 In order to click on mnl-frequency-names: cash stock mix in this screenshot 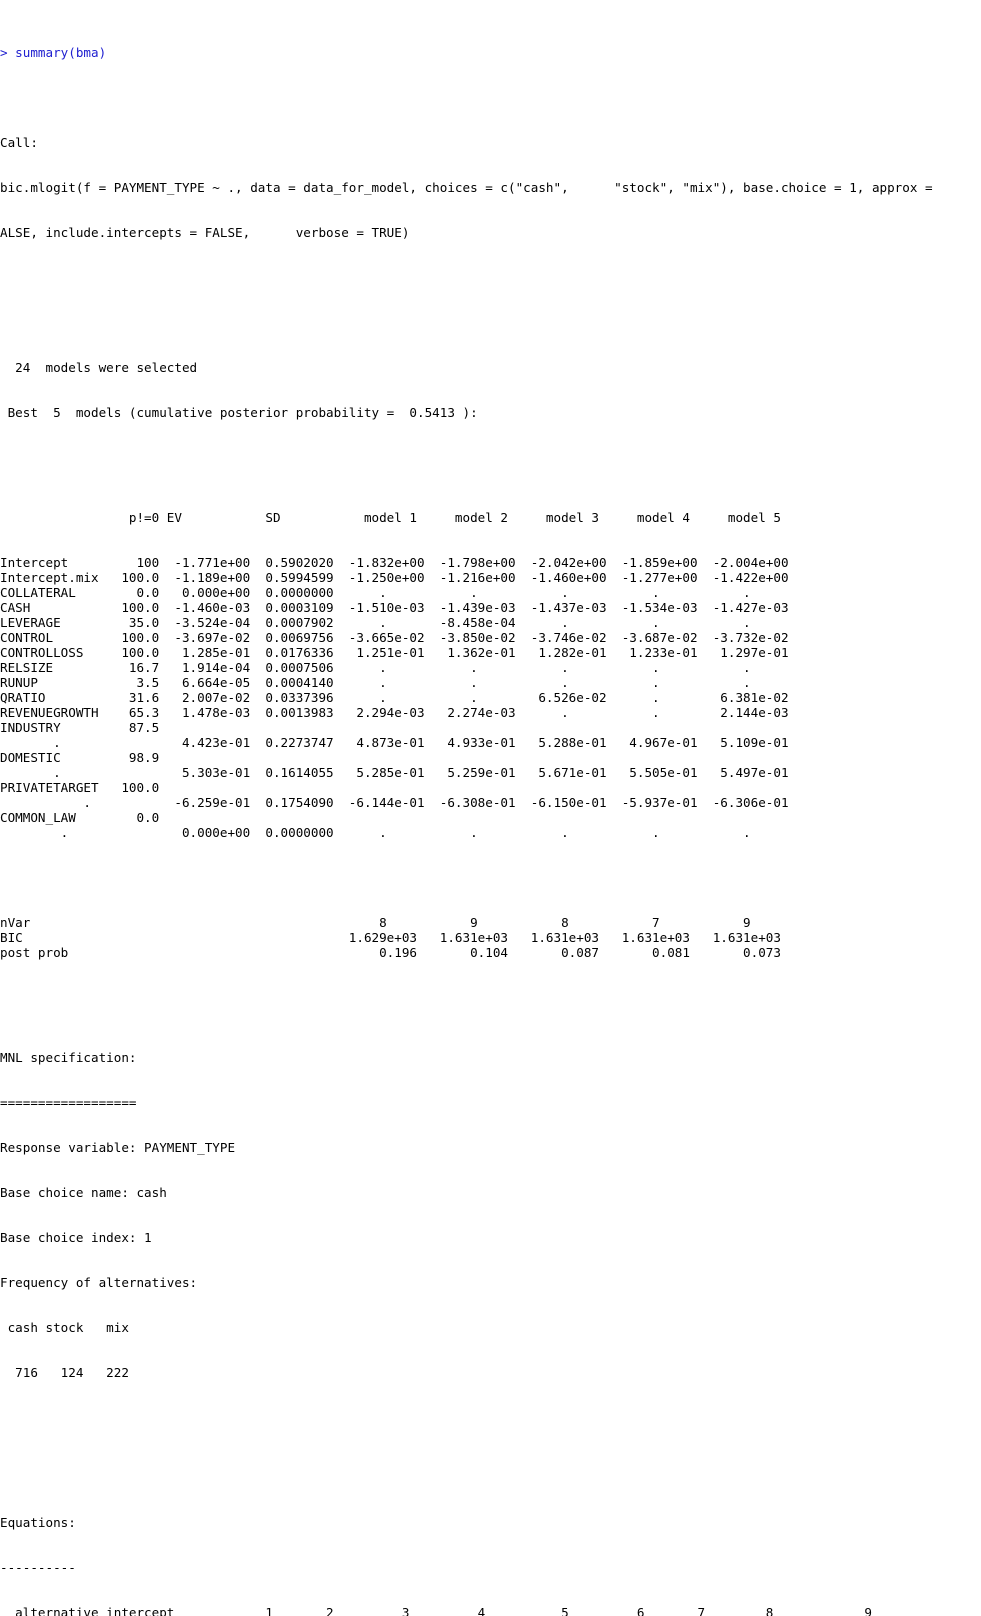, I will do `click(64, 1327)`.